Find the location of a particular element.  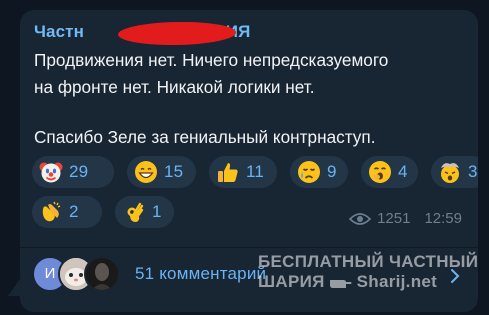

reaction-ok: 1 is located at coordinates (144, 212).